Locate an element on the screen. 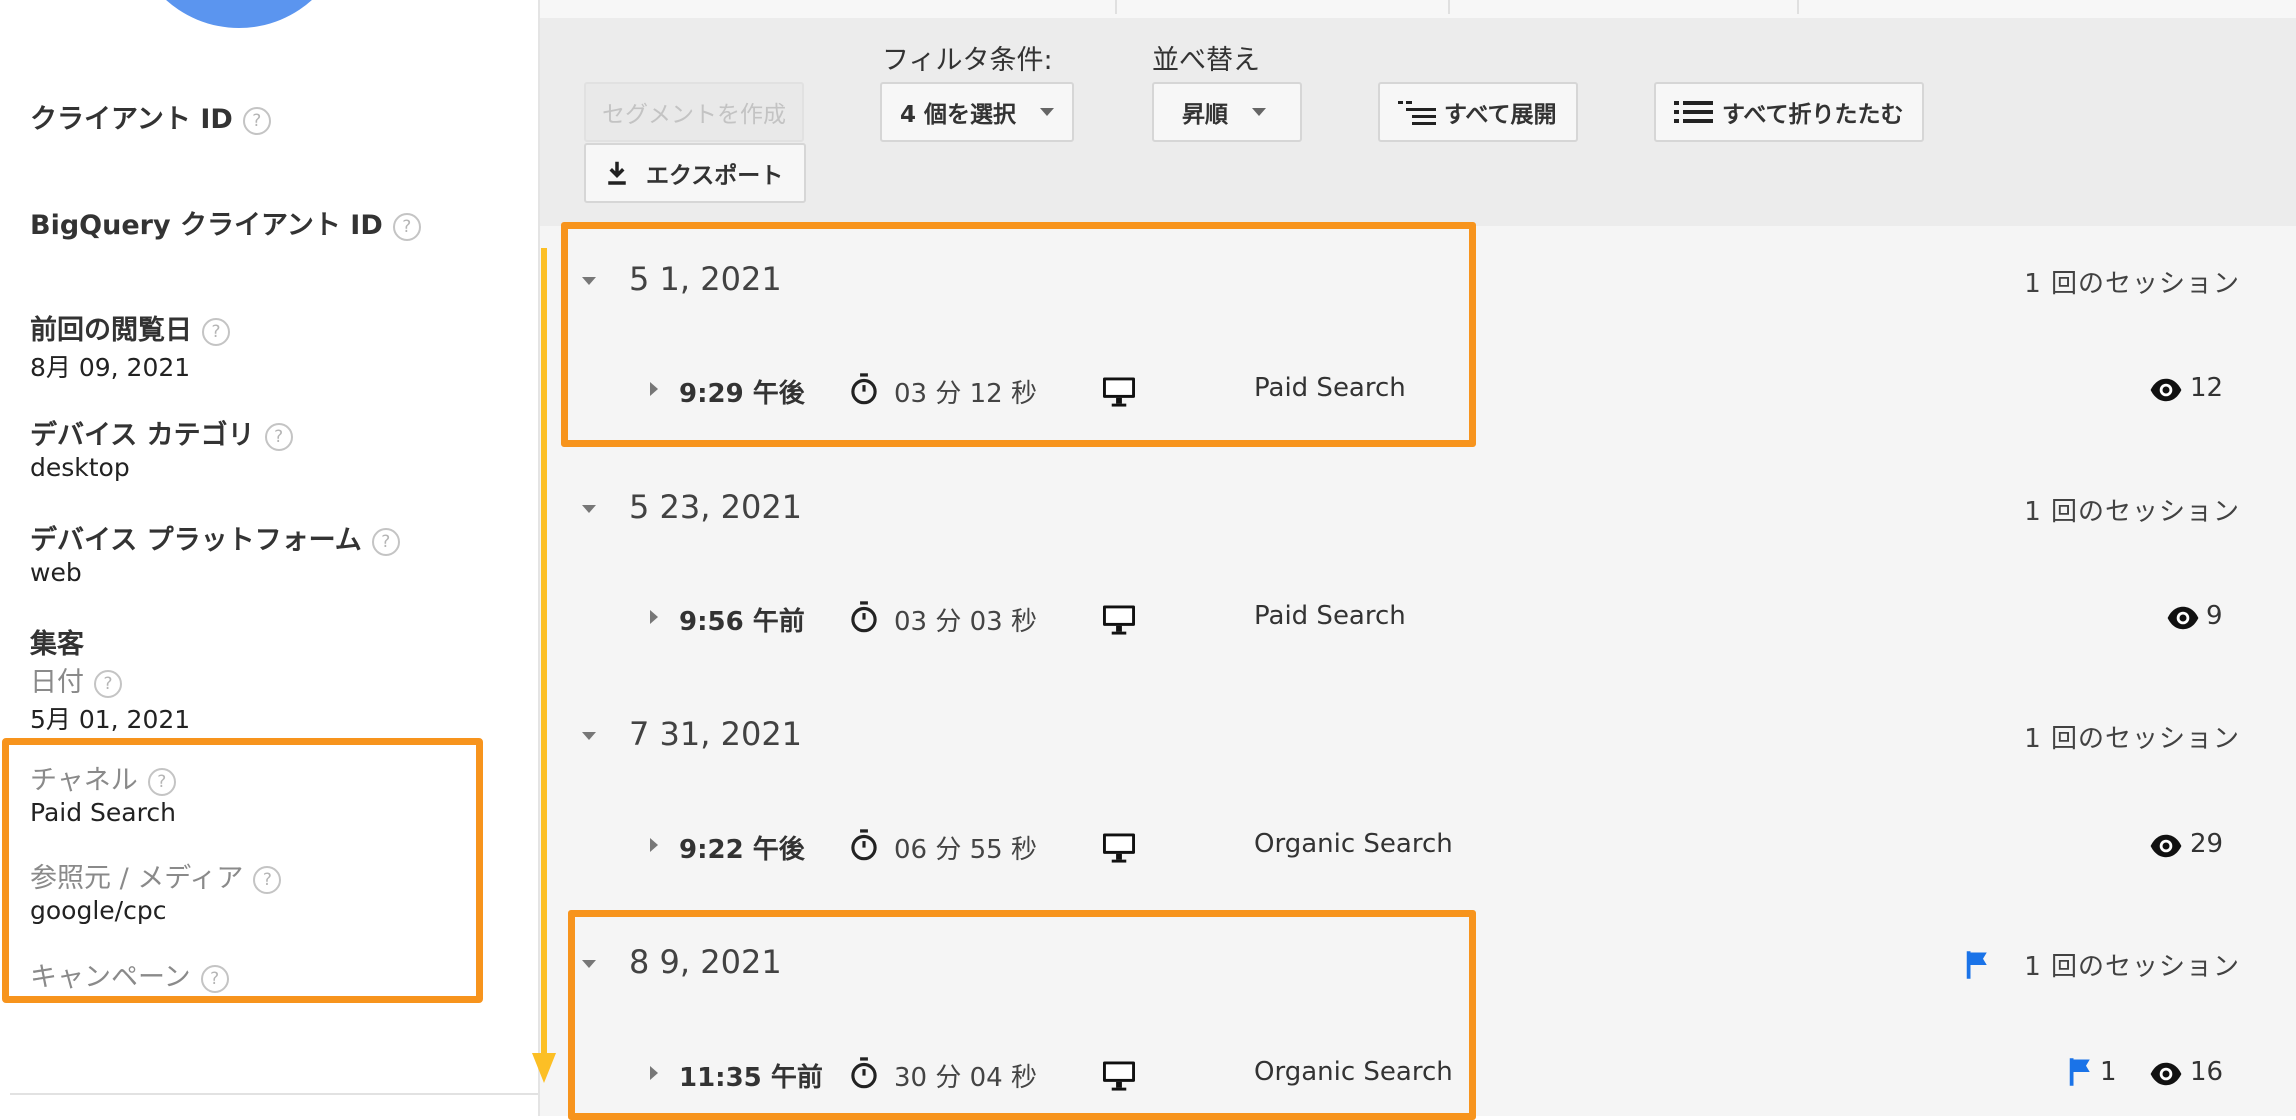  last-visit-value: 8月 09, 2021 is located at coordinates (110, 367).